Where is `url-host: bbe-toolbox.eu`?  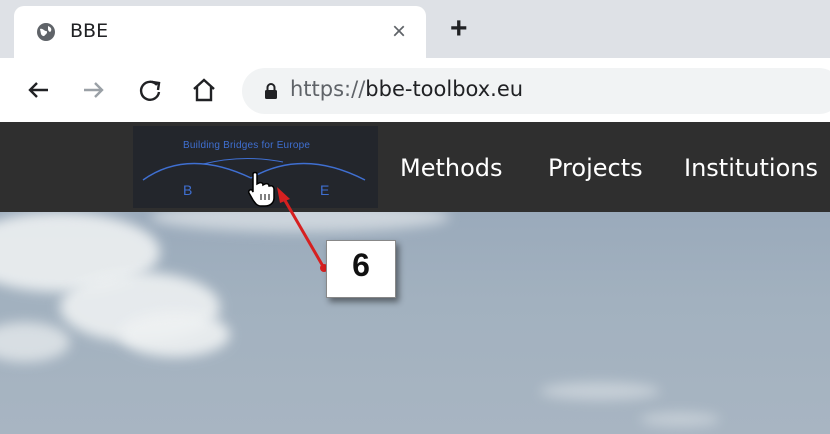 url-host: bbe-toolbox.eu is located at coordinates (444, 89).